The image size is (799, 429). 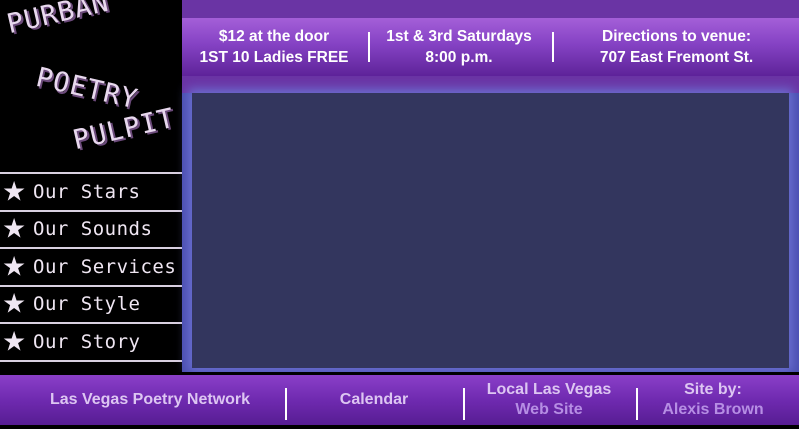 What do you see at coordinates (87, 191) in the screenshot?
I see `nav-item-label: Our Stars` at bounding box center [87, 191].